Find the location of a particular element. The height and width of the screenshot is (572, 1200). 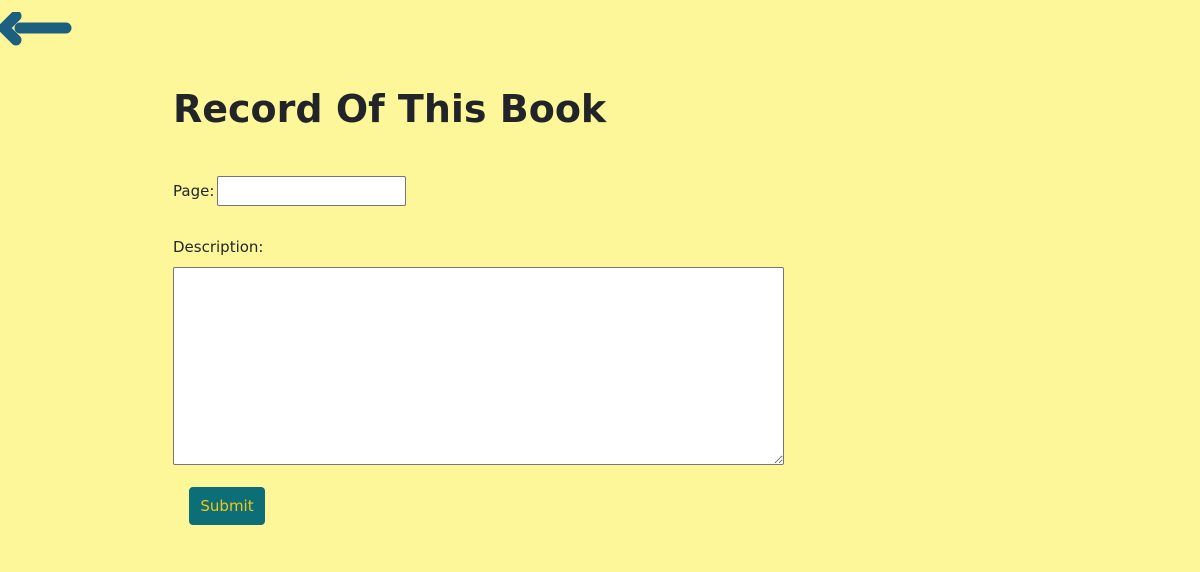

page-field-row: Page: is located at coordinates (290, 191).